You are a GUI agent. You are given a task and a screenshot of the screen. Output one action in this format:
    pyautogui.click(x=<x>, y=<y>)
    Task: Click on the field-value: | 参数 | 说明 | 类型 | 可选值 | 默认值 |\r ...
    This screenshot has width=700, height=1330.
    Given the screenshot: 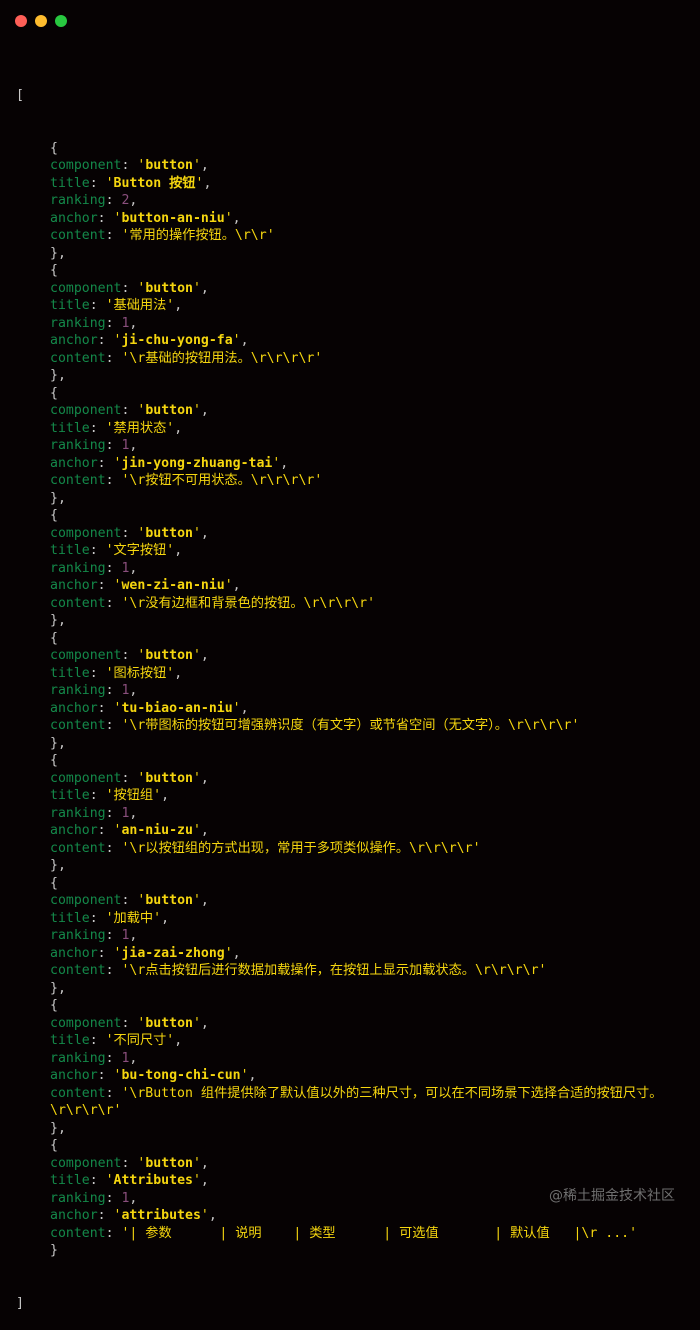 What is the action you would take?
    pyautogui.click(x=379, y=1233)
    